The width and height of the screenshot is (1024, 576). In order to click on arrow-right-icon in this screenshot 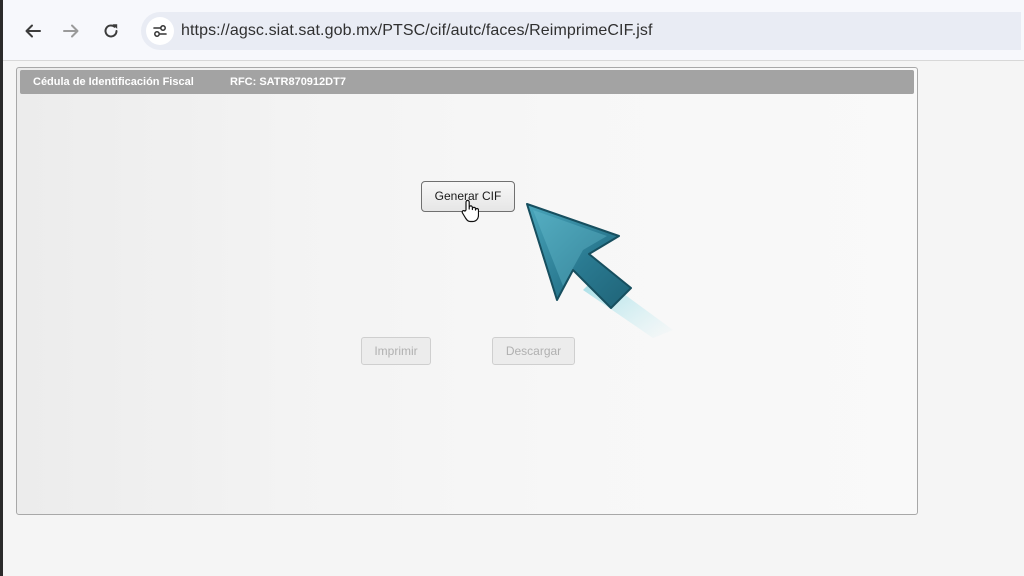, I will do `click(71, 31)`.